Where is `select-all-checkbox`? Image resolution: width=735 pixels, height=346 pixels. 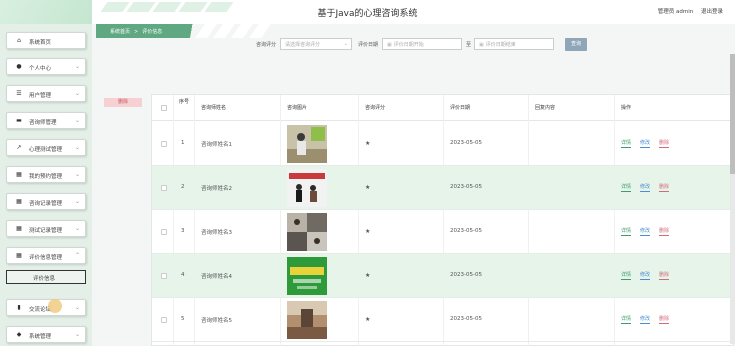
select-all-checkbox is located at coordinates (164, 108).